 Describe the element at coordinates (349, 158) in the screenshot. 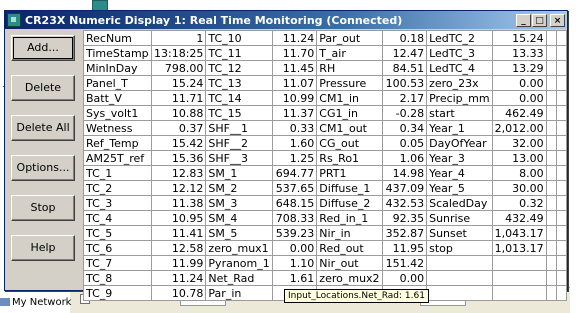

I see `field-name-cell: Rs_Ro1` at that location.